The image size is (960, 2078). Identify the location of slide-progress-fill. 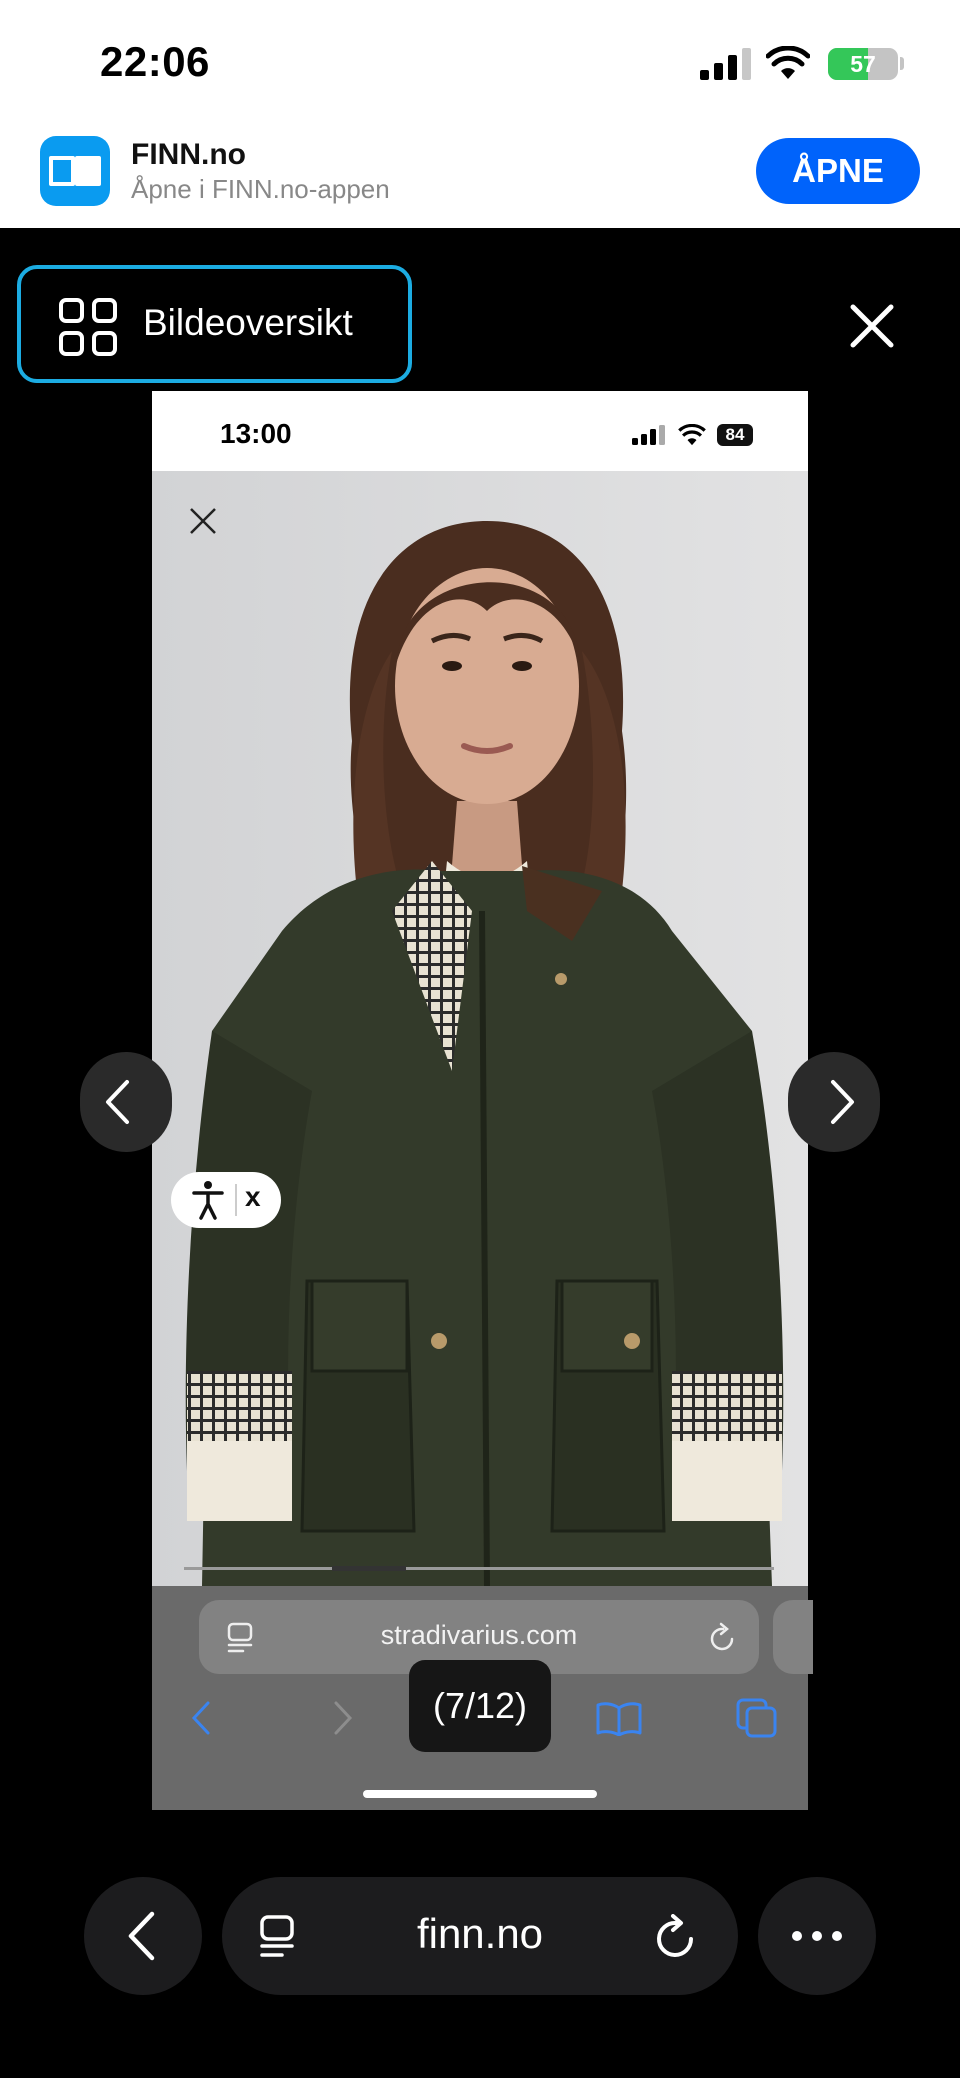
(368, 1568).